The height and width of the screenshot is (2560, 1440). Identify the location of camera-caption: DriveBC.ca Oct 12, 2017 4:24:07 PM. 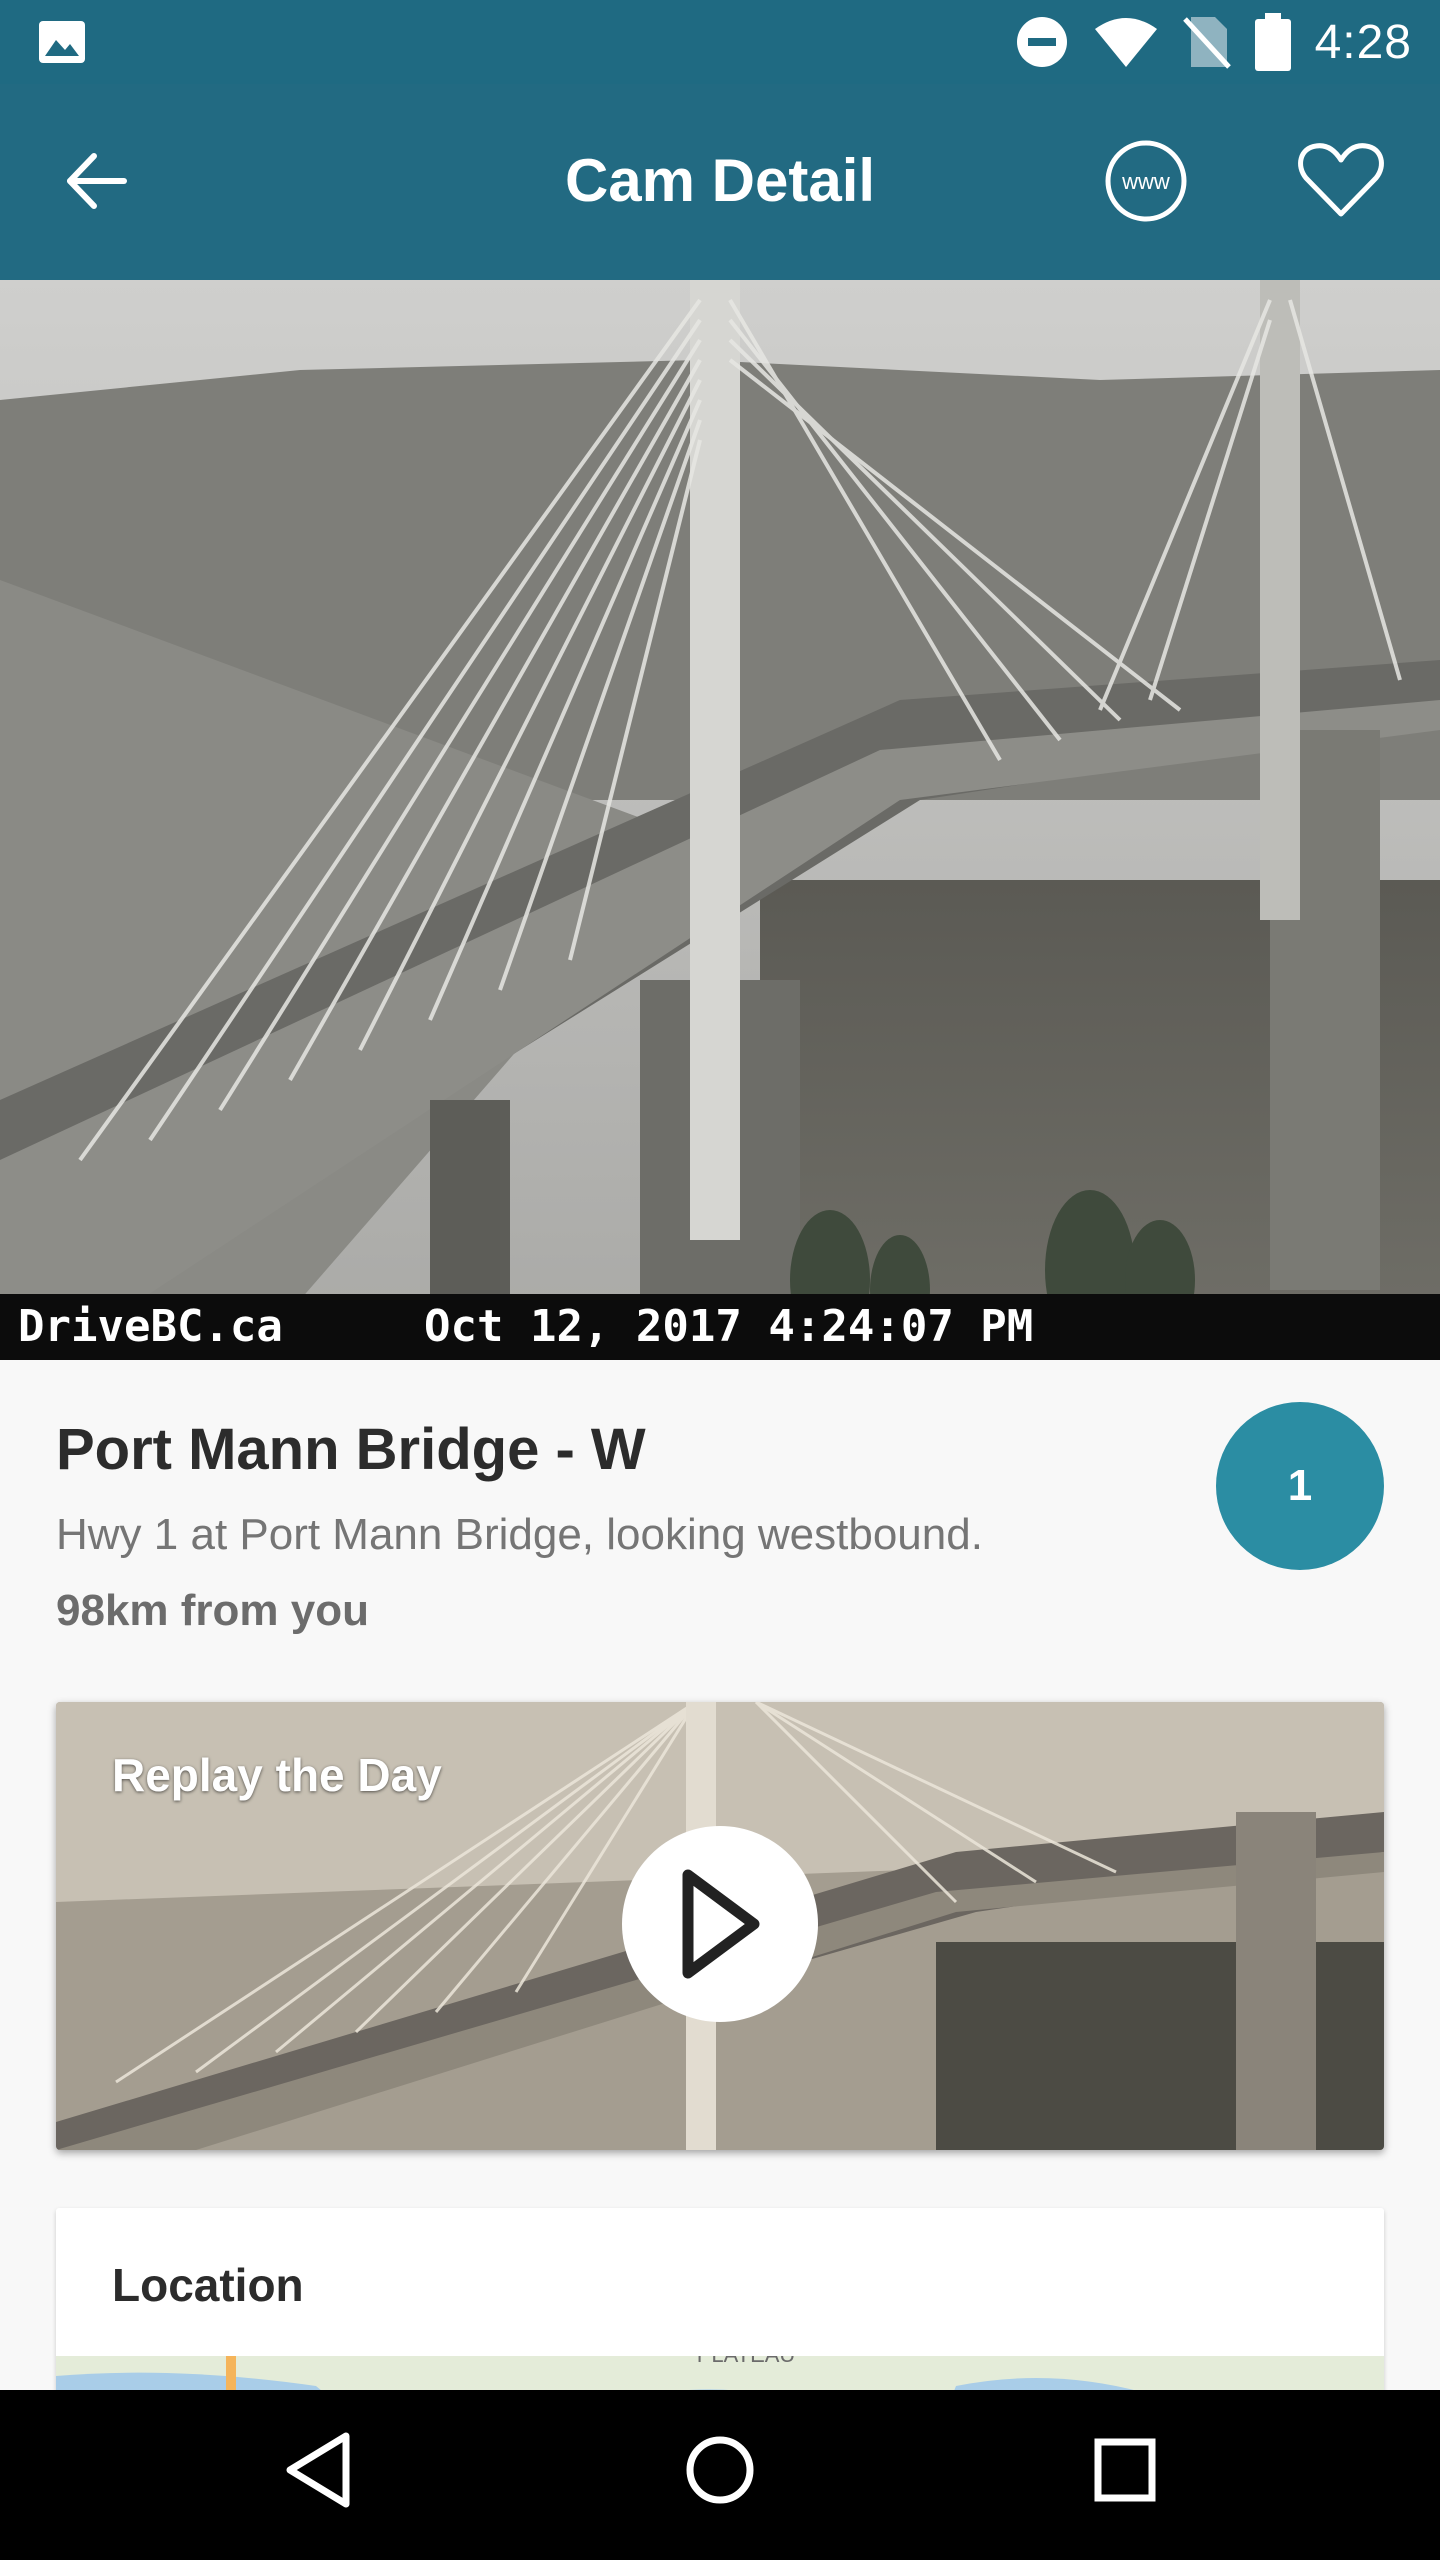
(720, 1327).